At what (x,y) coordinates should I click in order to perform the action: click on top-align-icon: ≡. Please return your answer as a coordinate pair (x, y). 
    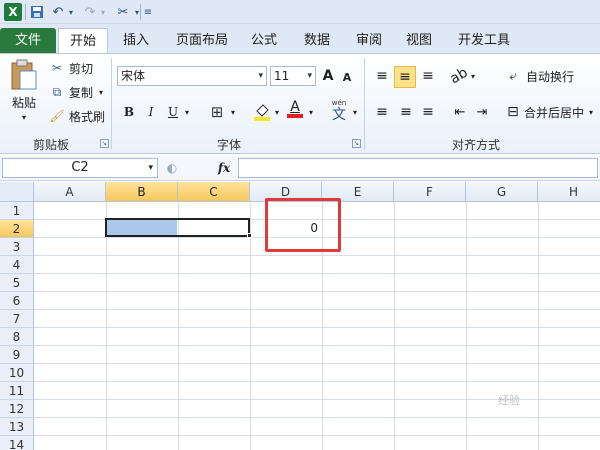
    Looking at the image, I should click on (382, 76).